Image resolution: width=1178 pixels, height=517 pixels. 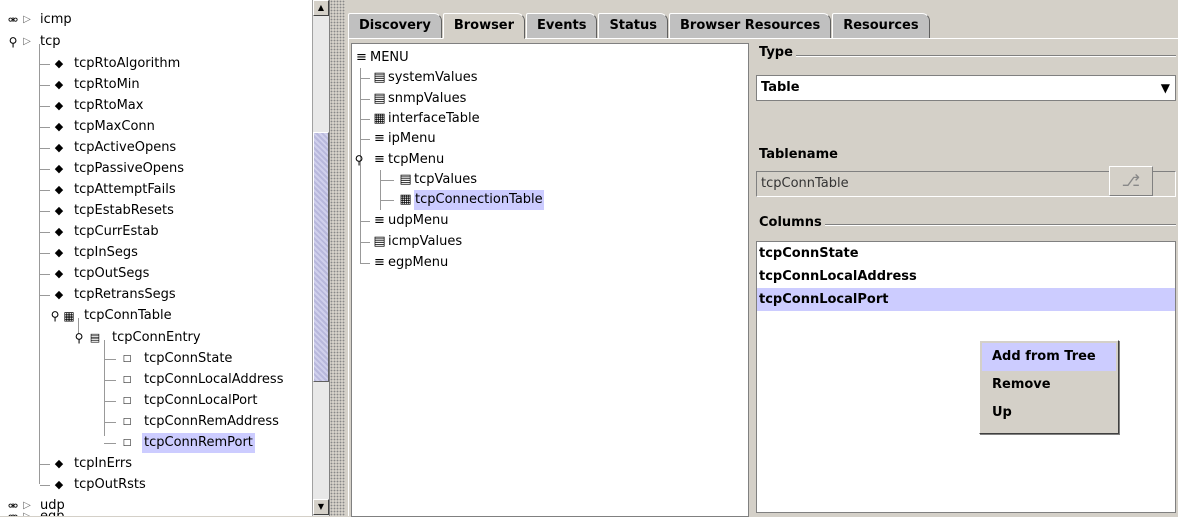 What do you see at coordinates (50, 41) in the screenshot?
I see `tree-node-label: tcp` at bounding box center [50, 41].